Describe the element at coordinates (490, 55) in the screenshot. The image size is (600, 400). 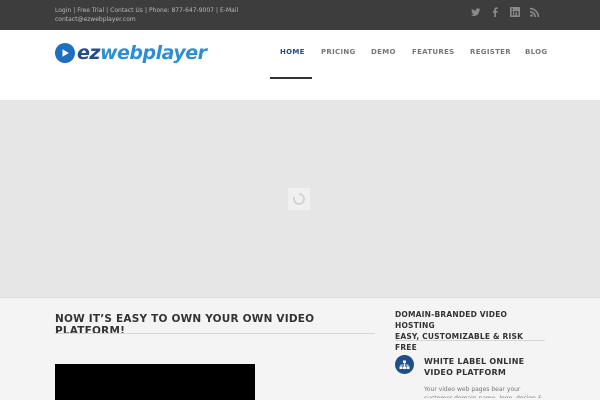
I see `nav-register: REGISTER` at that location.